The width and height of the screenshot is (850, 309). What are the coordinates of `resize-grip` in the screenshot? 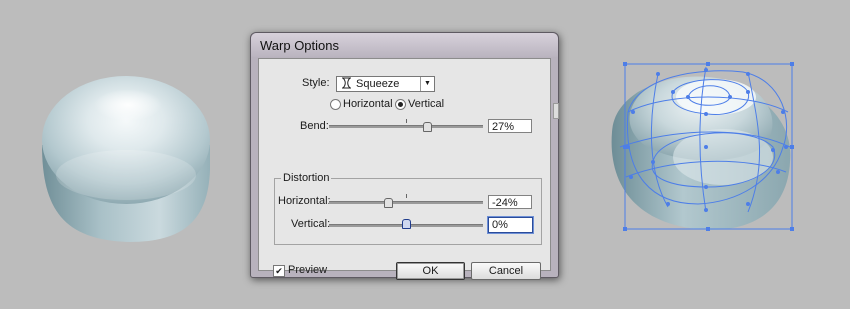 It's located at (556, 111).